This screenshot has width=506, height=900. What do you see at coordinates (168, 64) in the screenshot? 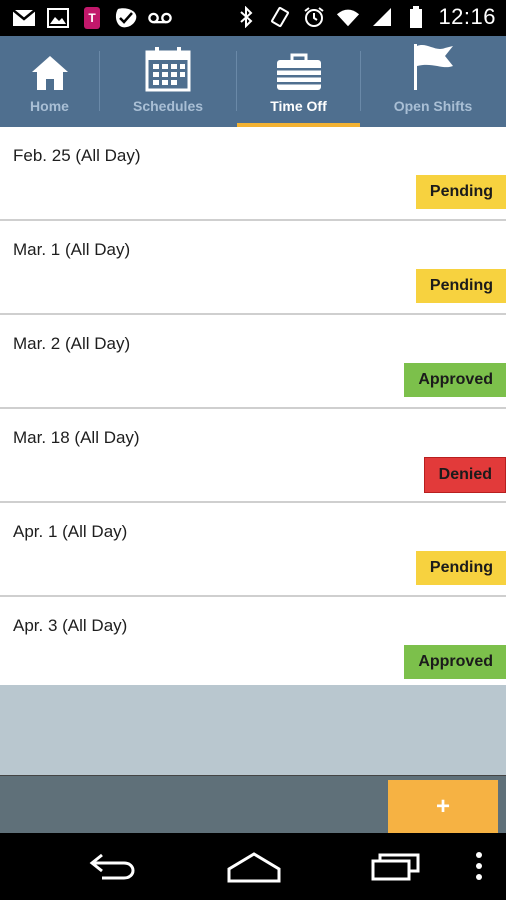
I see `calendar-icon` at bounding box center [168, 64].